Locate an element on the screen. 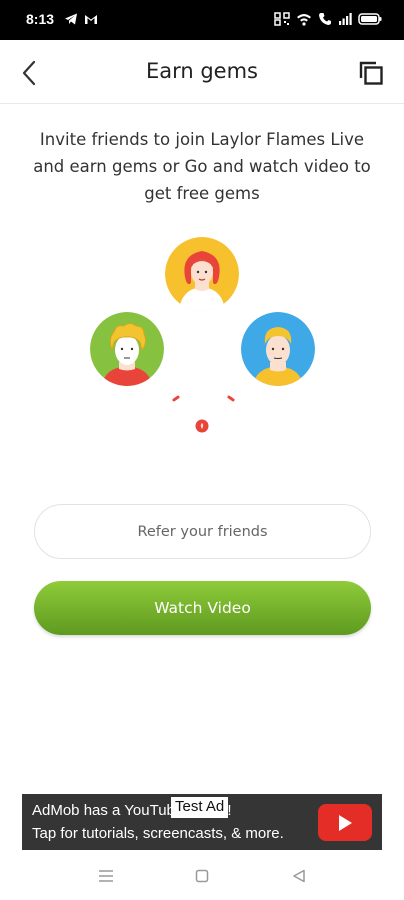 The width and height of the screenshot is (404, 900). battery-icon is located at coordinates (370, 19).